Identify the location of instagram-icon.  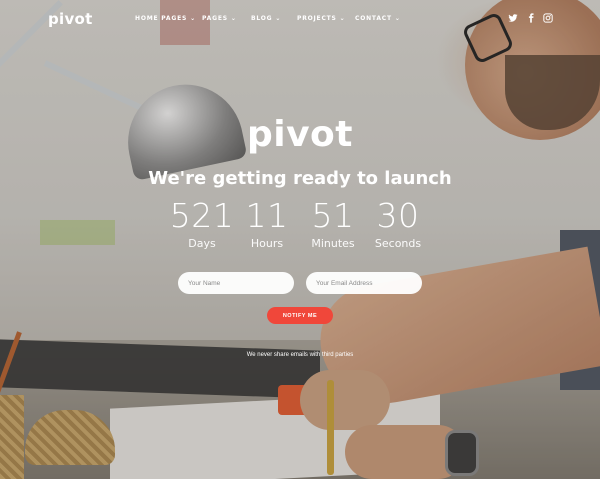
(548, 18).